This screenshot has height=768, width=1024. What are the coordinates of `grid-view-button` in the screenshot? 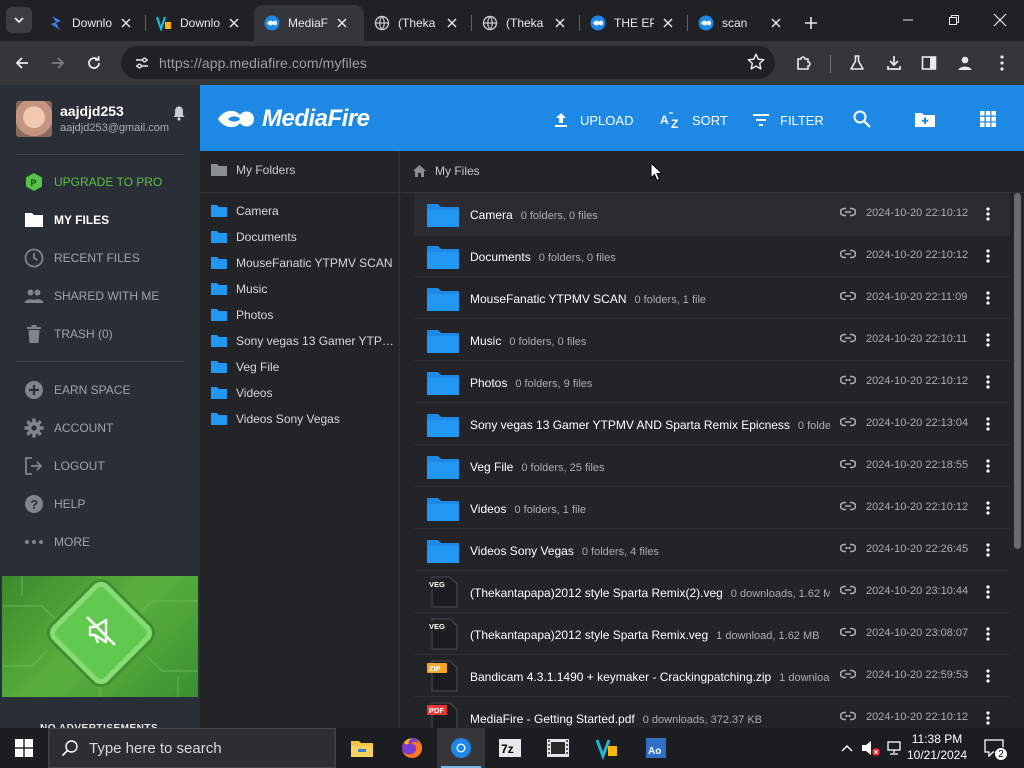 It's located at (988, 119).